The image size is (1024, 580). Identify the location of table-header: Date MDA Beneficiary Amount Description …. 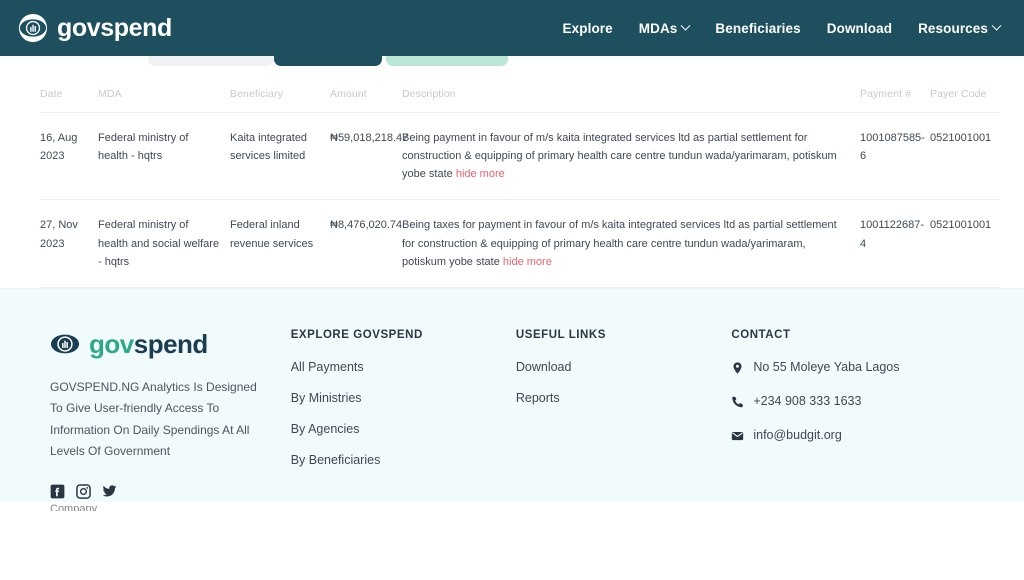
(520, 89).